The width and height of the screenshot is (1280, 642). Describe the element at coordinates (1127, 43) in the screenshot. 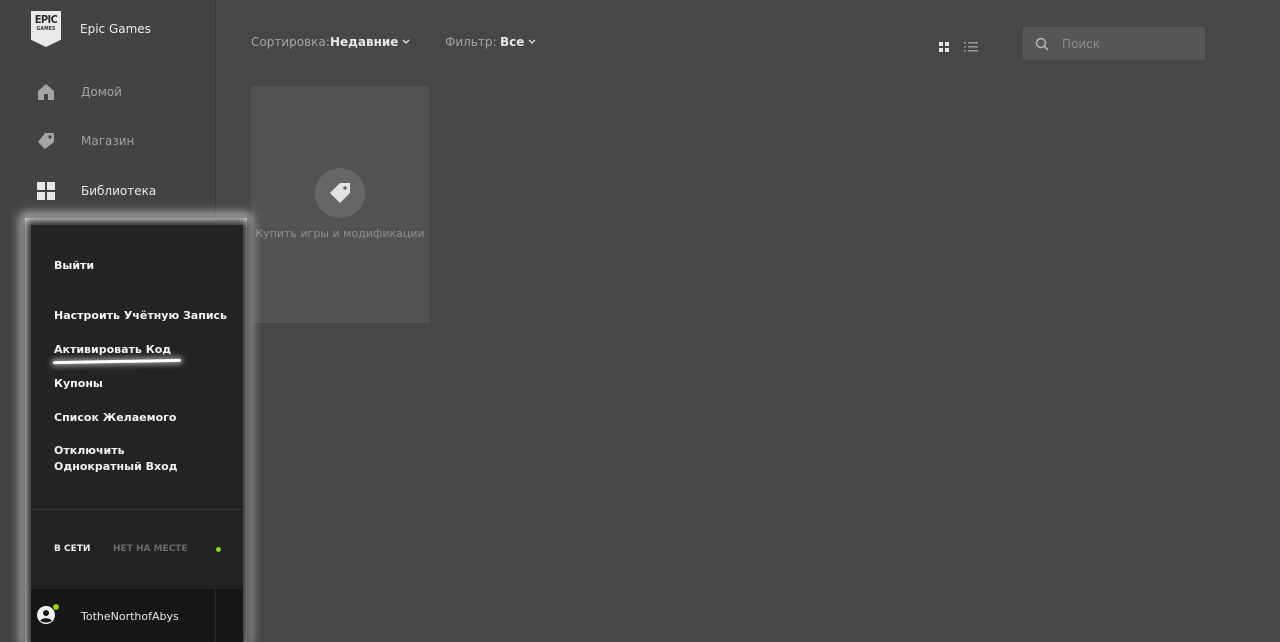

I see `search-input` at that location.